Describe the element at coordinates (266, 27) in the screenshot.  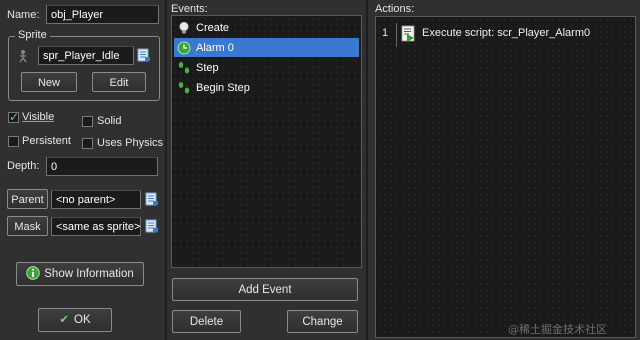
I see `event-item-create: Create` at that location.